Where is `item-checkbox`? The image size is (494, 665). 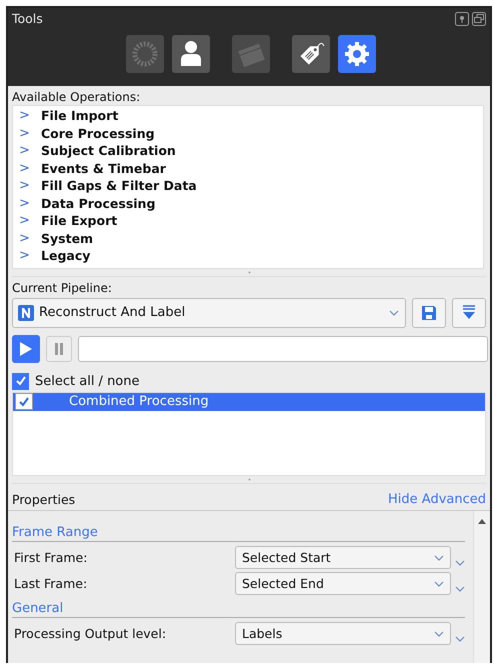 item-checkbox is located at coordinates (24, 401).